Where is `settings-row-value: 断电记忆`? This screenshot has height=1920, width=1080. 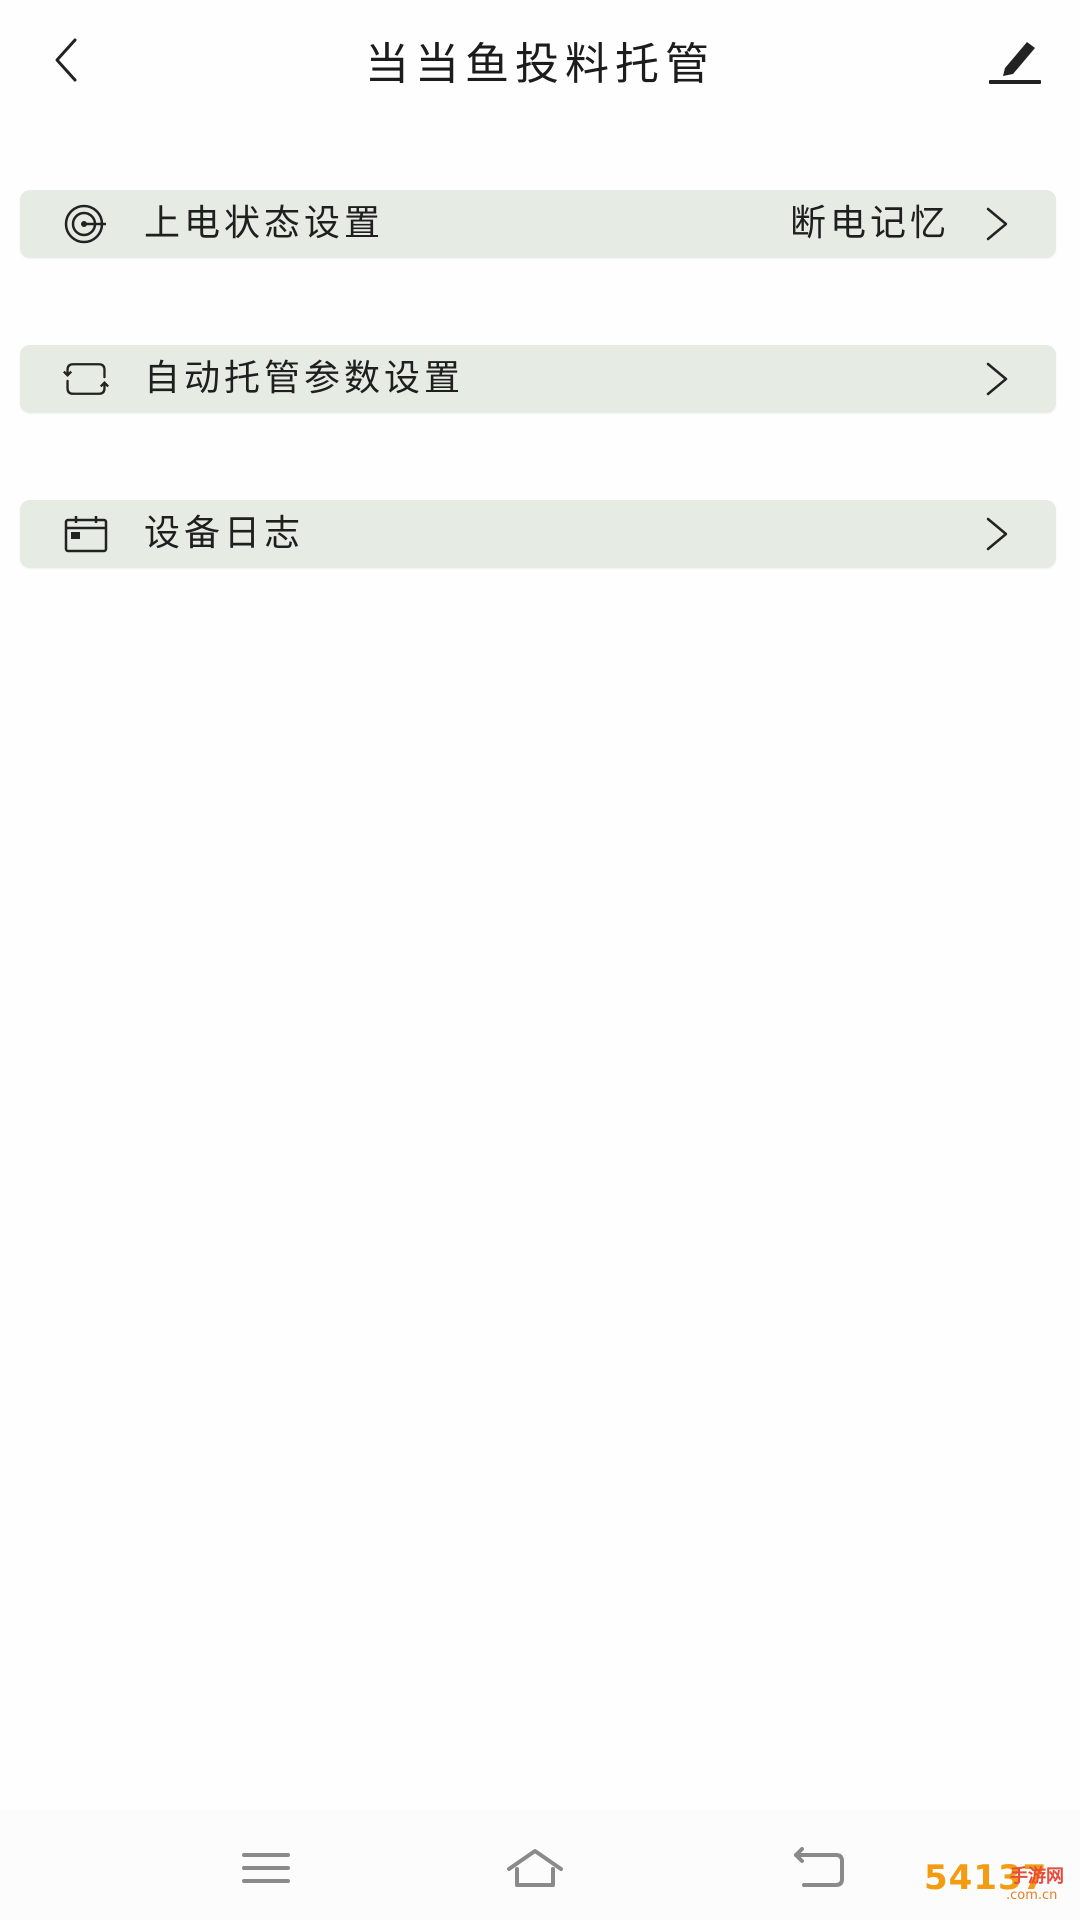 settings-row-value: 断电记忆 is located at coordinates (869, 223).